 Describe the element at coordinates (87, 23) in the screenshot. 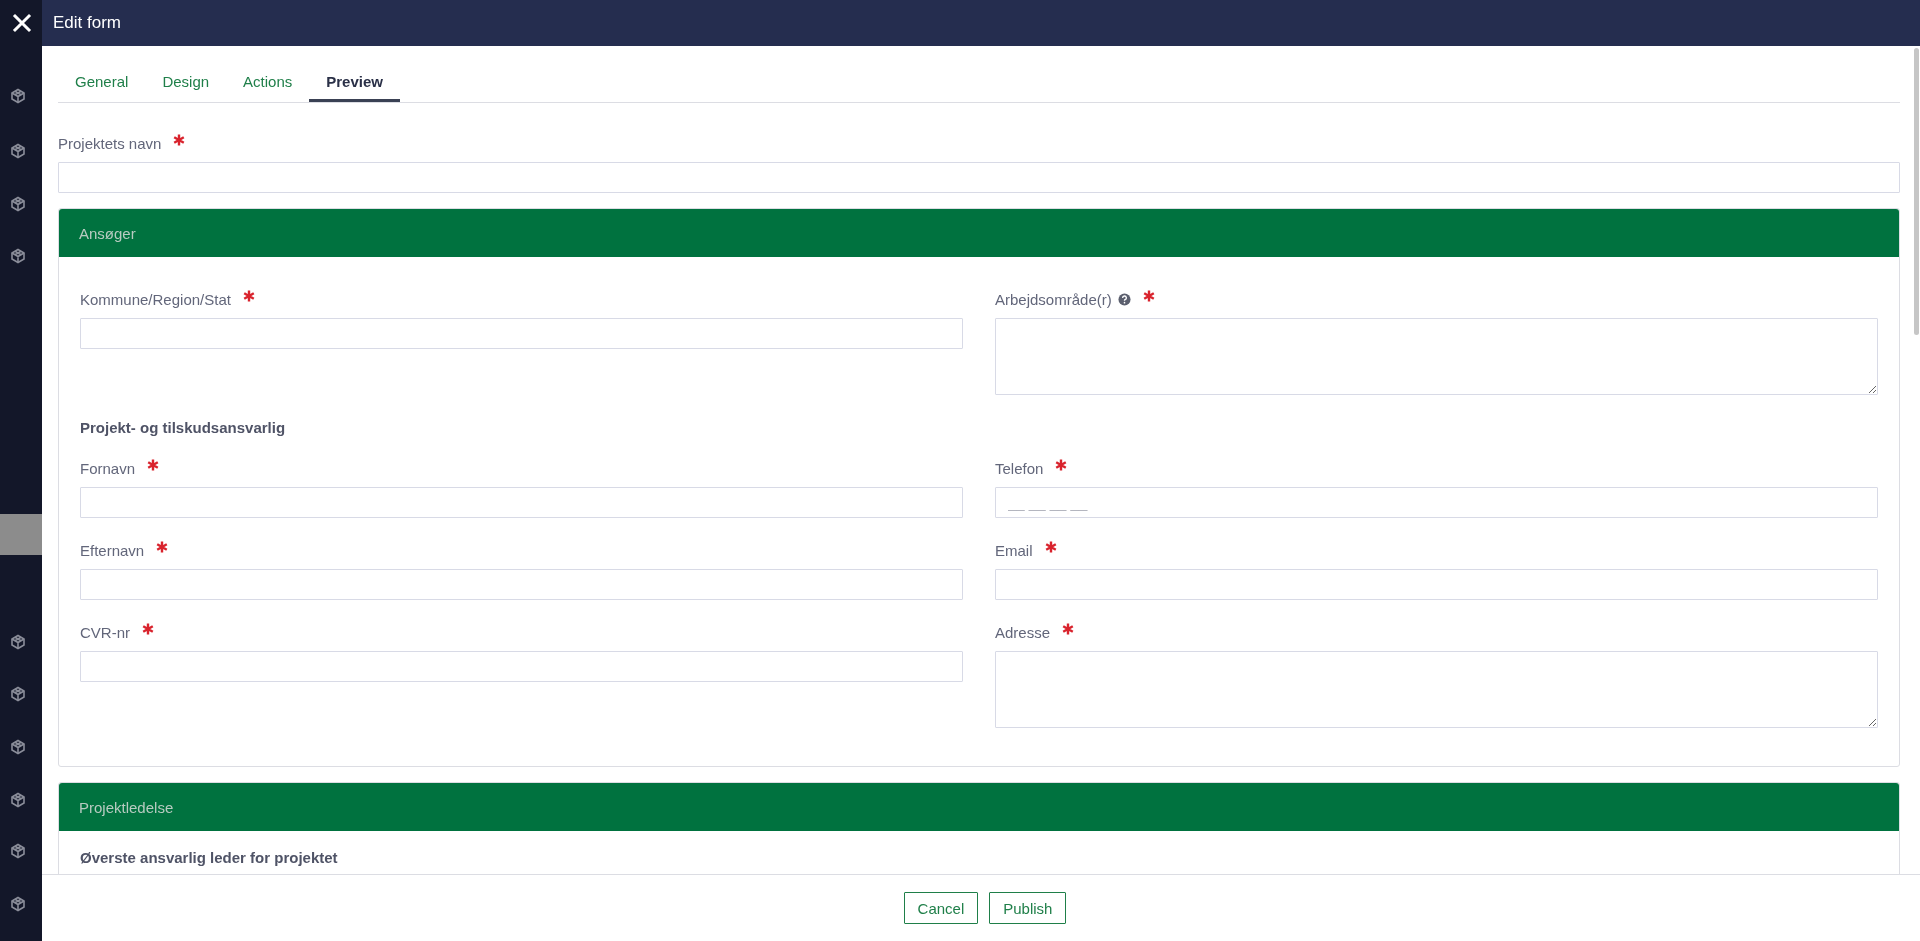

I see `window-title: Edit form` at that location.